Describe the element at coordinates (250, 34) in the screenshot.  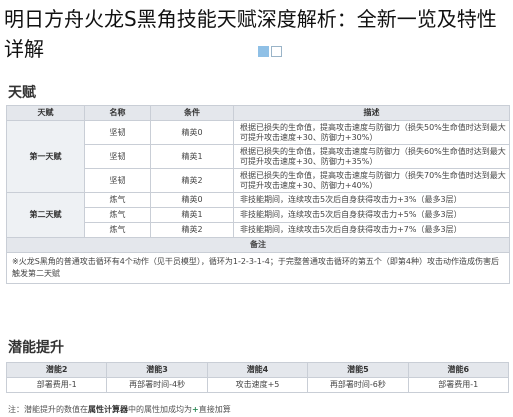
I see `article-title: 明日方舟火龙S黑角技能天赋深度解析：全新一览及特性详解` at that location.